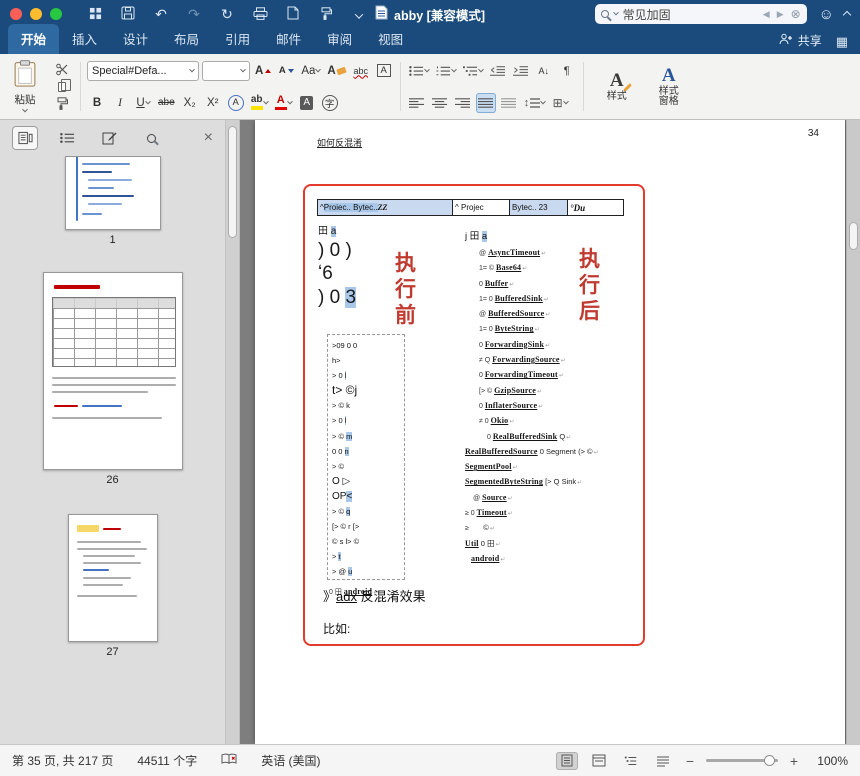  What do you see at coordinates (151, 138) in the screenshot?
I see `sidebar-search-button` at bounding box center [151, 138].